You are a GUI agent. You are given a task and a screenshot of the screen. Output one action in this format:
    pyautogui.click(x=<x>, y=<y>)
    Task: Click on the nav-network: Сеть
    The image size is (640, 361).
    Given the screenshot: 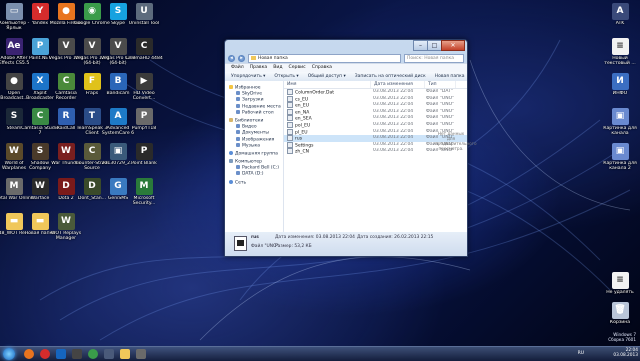 What is the action you would take?
    pyautogui.click(x=254, y=182)
    